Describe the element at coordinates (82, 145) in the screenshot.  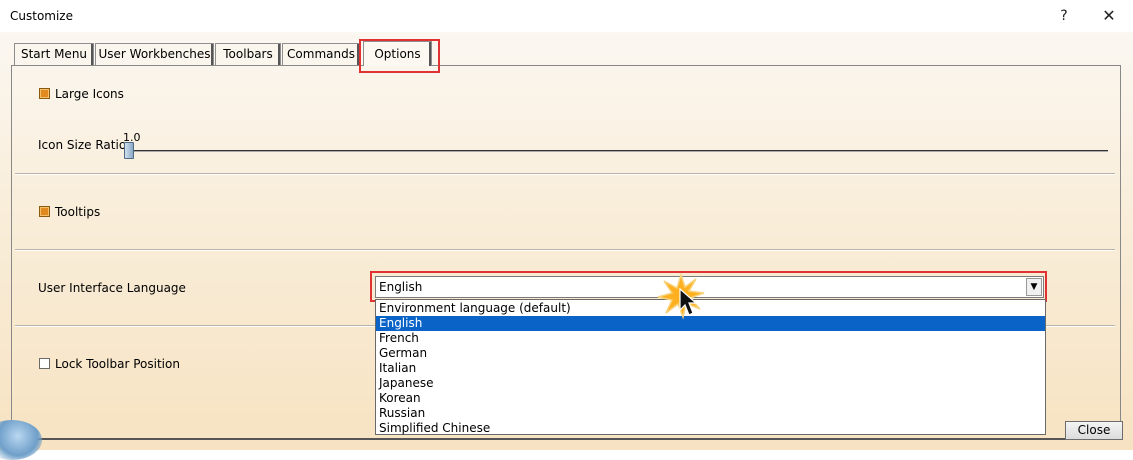
I see `icon-size-ratio-label: Icon Size Ratio` at that location.